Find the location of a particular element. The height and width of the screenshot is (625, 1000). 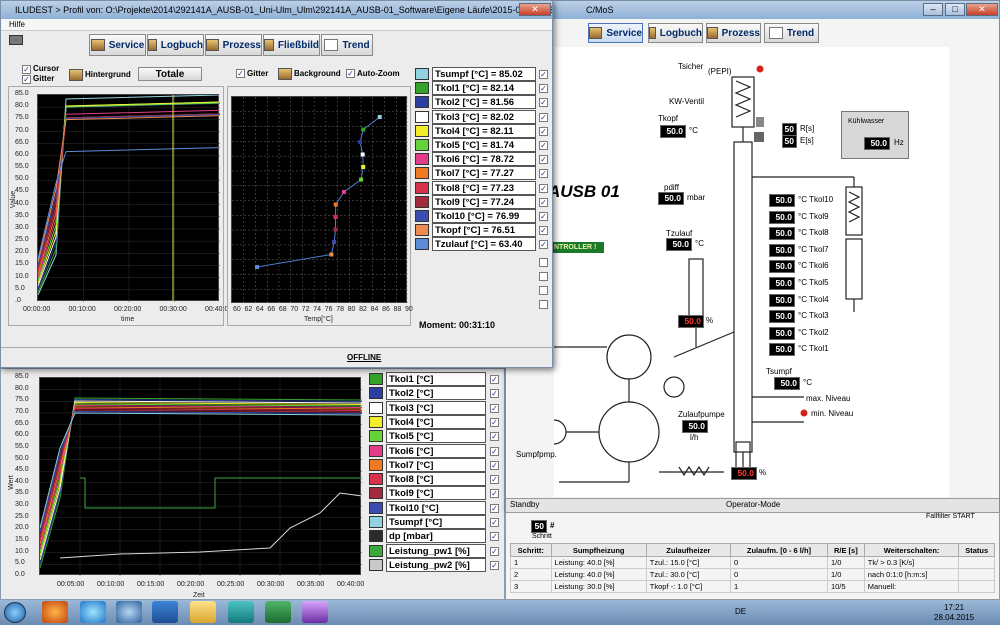

bg-legend-entry: Tkol2 [°C] is located at coordinates (436, 393).